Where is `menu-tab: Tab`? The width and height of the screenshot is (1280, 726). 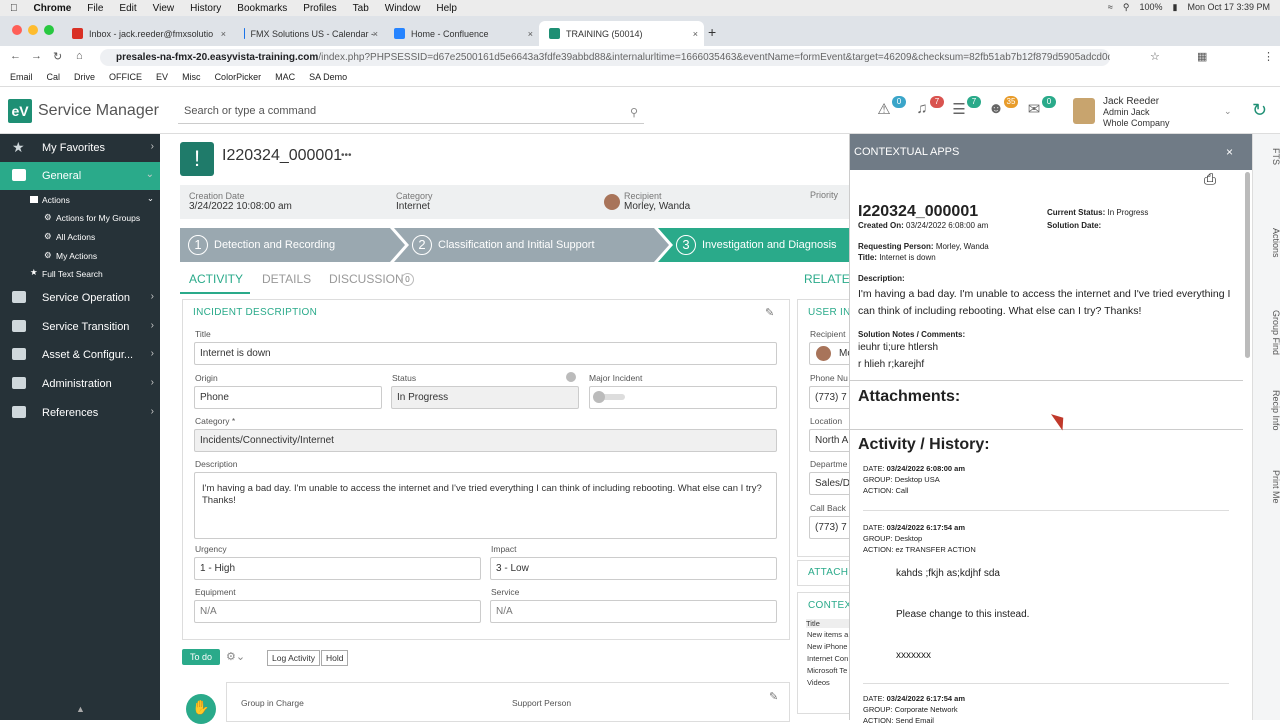 menu-tab: Tab is located at coordinates (361, 8).